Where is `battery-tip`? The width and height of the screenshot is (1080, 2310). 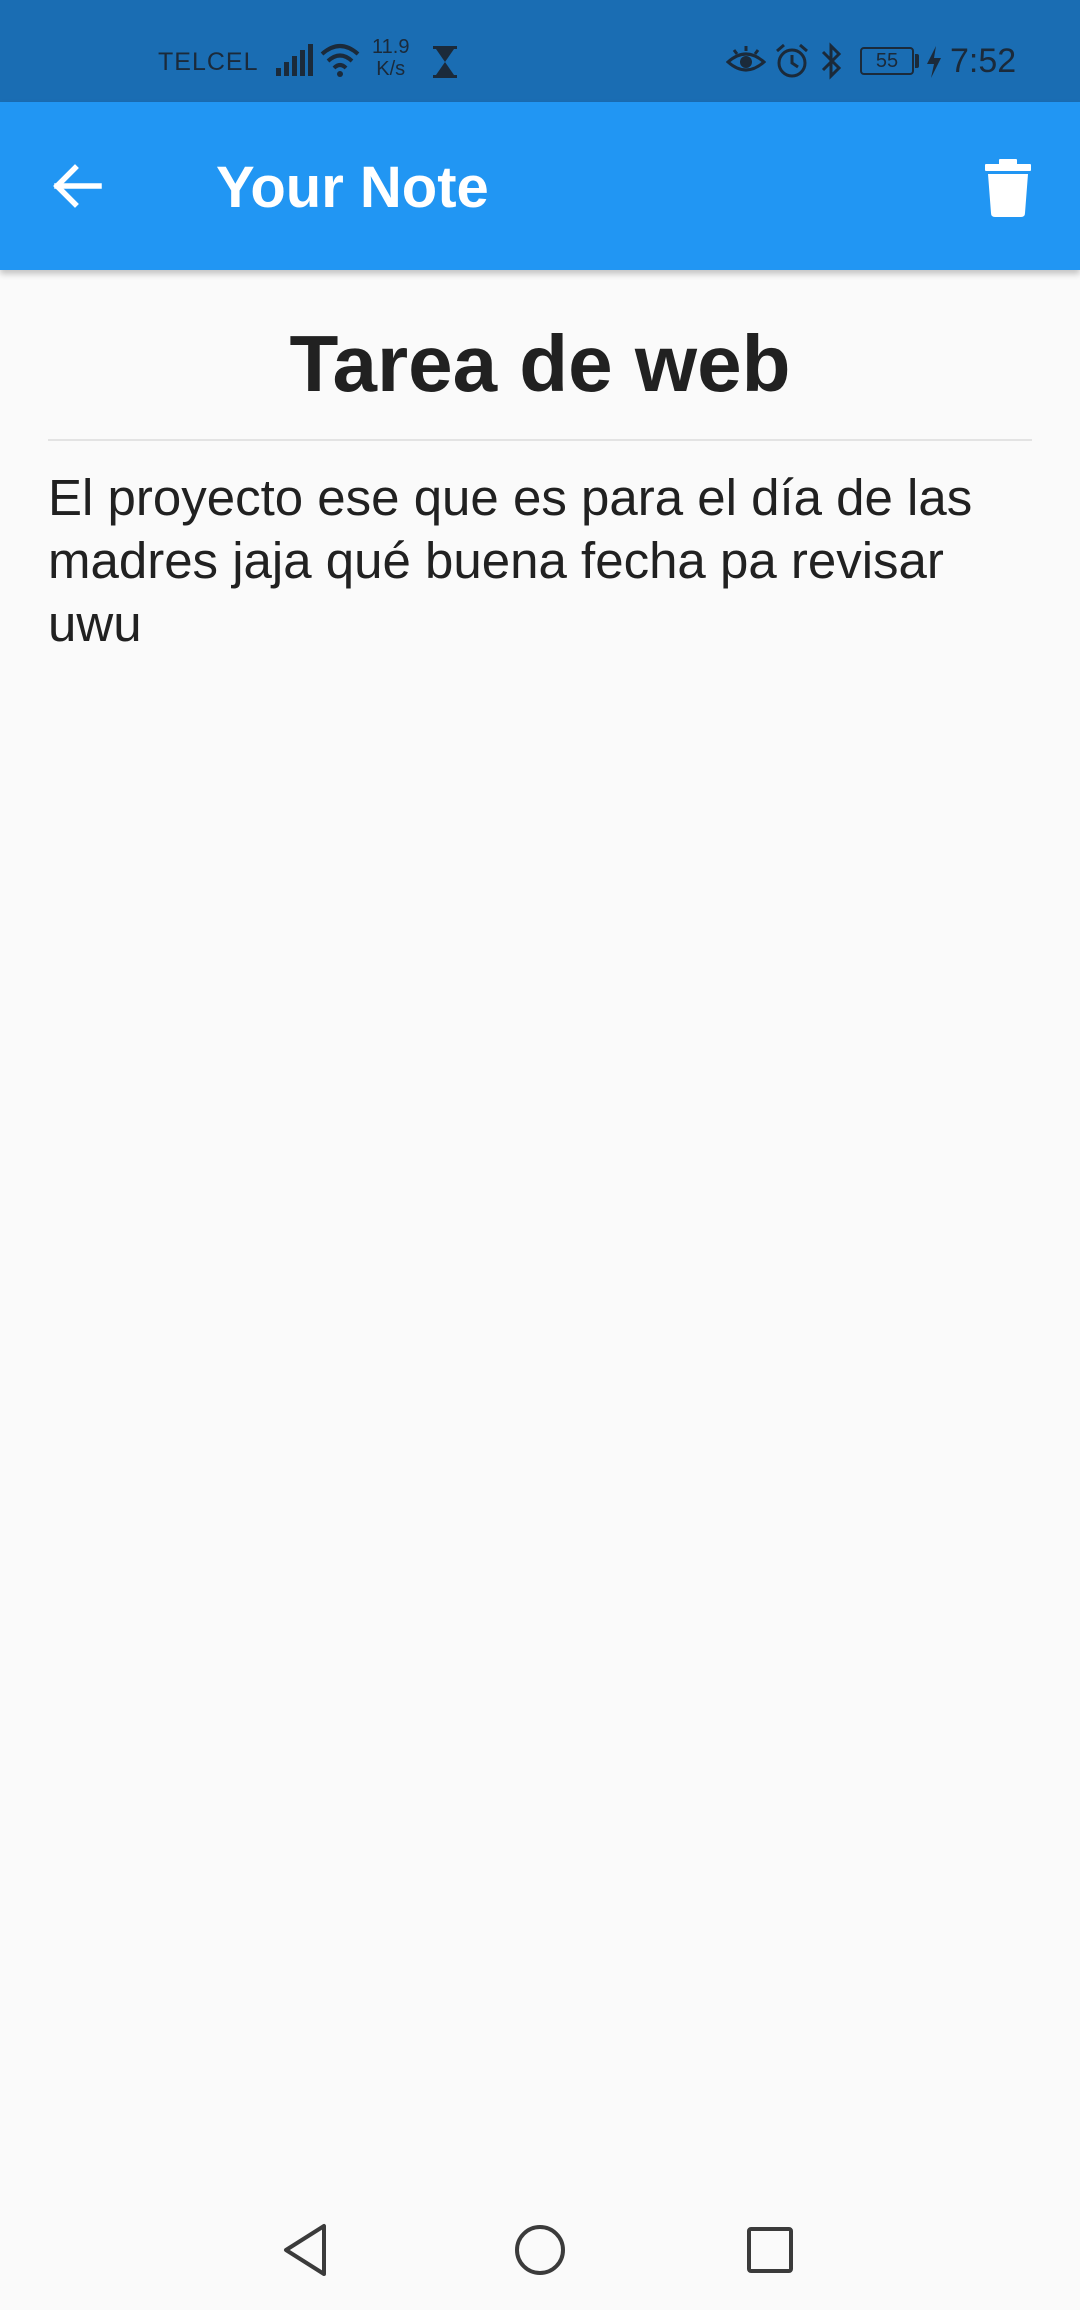
battery-tip is located at coordinates (917, 61).